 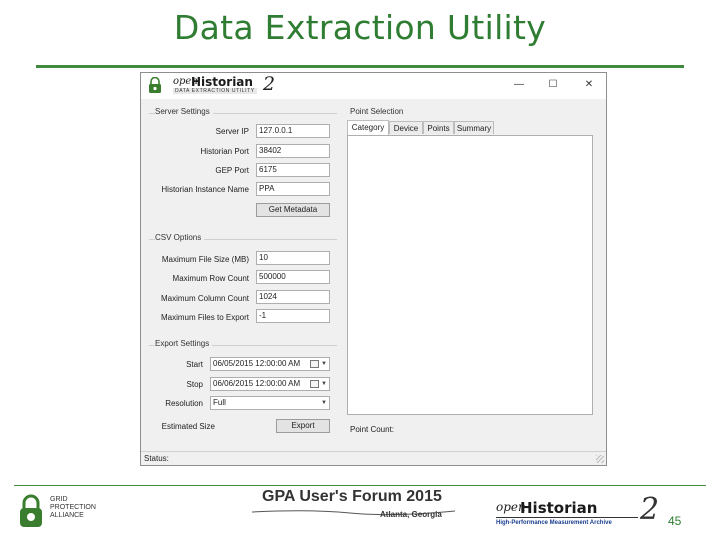 What do you see at coordinates (474, 127) in the screenshot?
I see `tab-summary: Summary` at bounding box center [474, 127].